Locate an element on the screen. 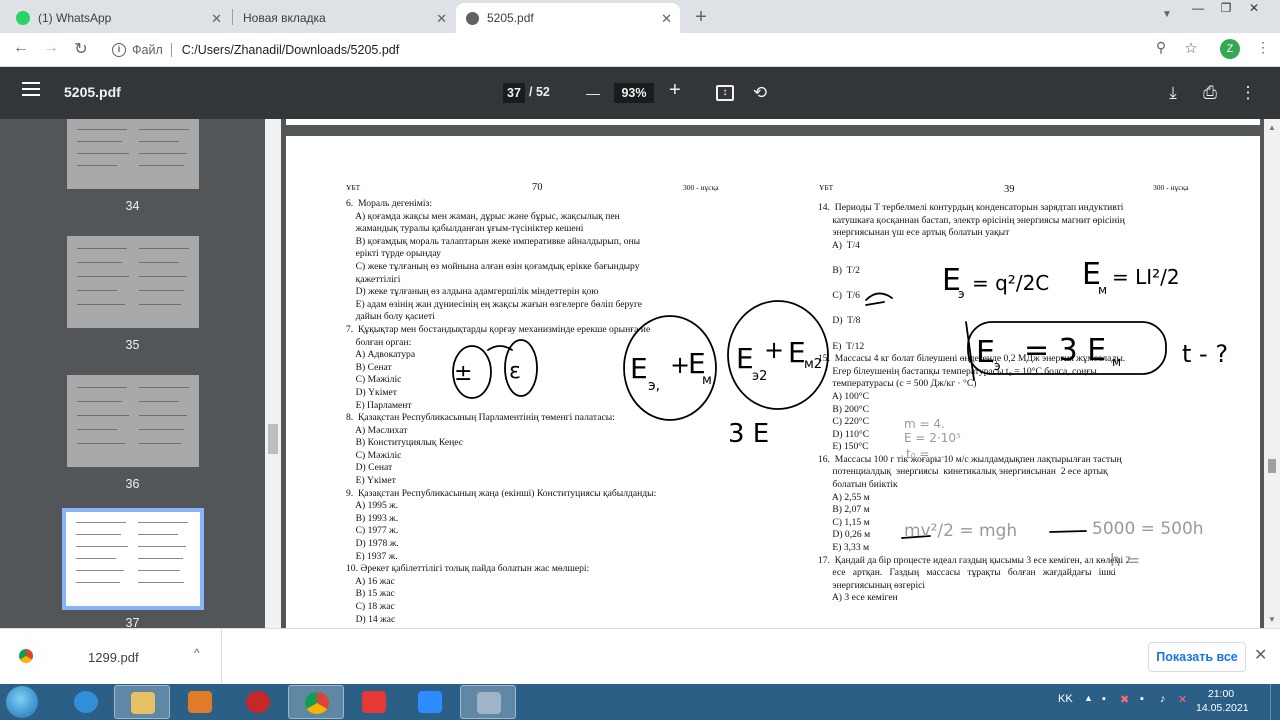  internet-explorer-icon is located at coordinates (86, 702).